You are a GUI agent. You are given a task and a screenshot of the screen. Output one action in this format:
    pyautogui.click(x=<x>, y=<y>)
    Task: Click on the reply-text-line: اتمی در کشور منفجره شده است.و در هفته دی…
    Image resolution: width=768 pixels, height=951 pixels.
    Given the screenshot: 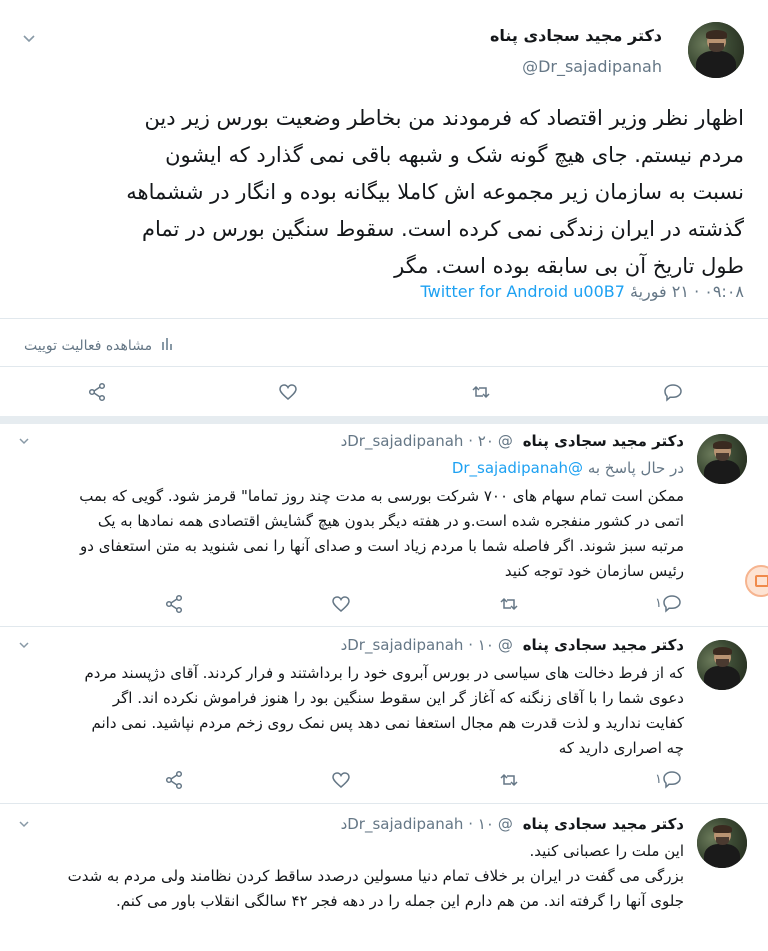 What is the action you would take?
    pyautogui.click(x=390, y=521)
    